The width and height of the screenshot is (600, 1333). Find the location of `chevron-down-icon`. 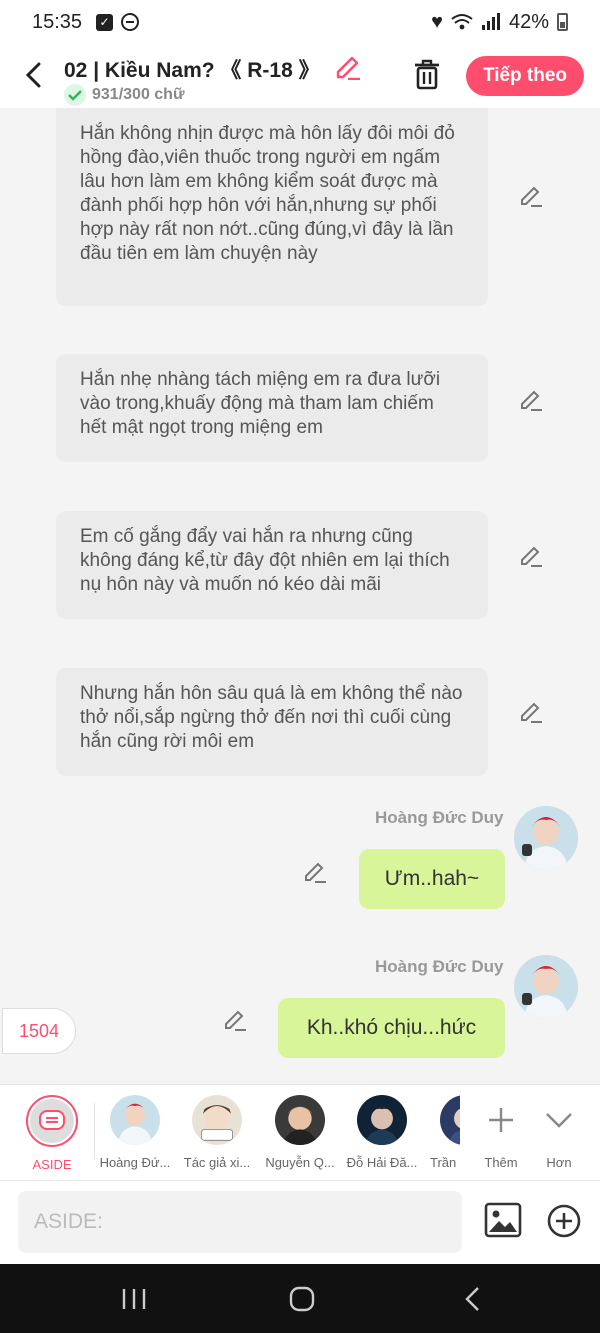

chevron-down-icon is located at coordinates (559, 1120).